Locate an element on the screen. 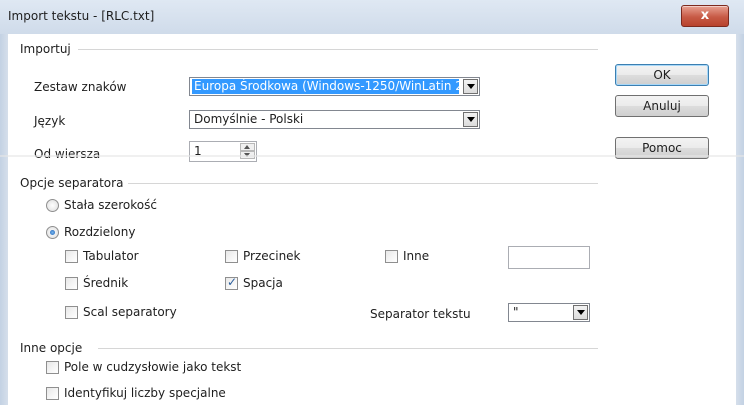  window-right-frame is located at coordinates (740, 219).